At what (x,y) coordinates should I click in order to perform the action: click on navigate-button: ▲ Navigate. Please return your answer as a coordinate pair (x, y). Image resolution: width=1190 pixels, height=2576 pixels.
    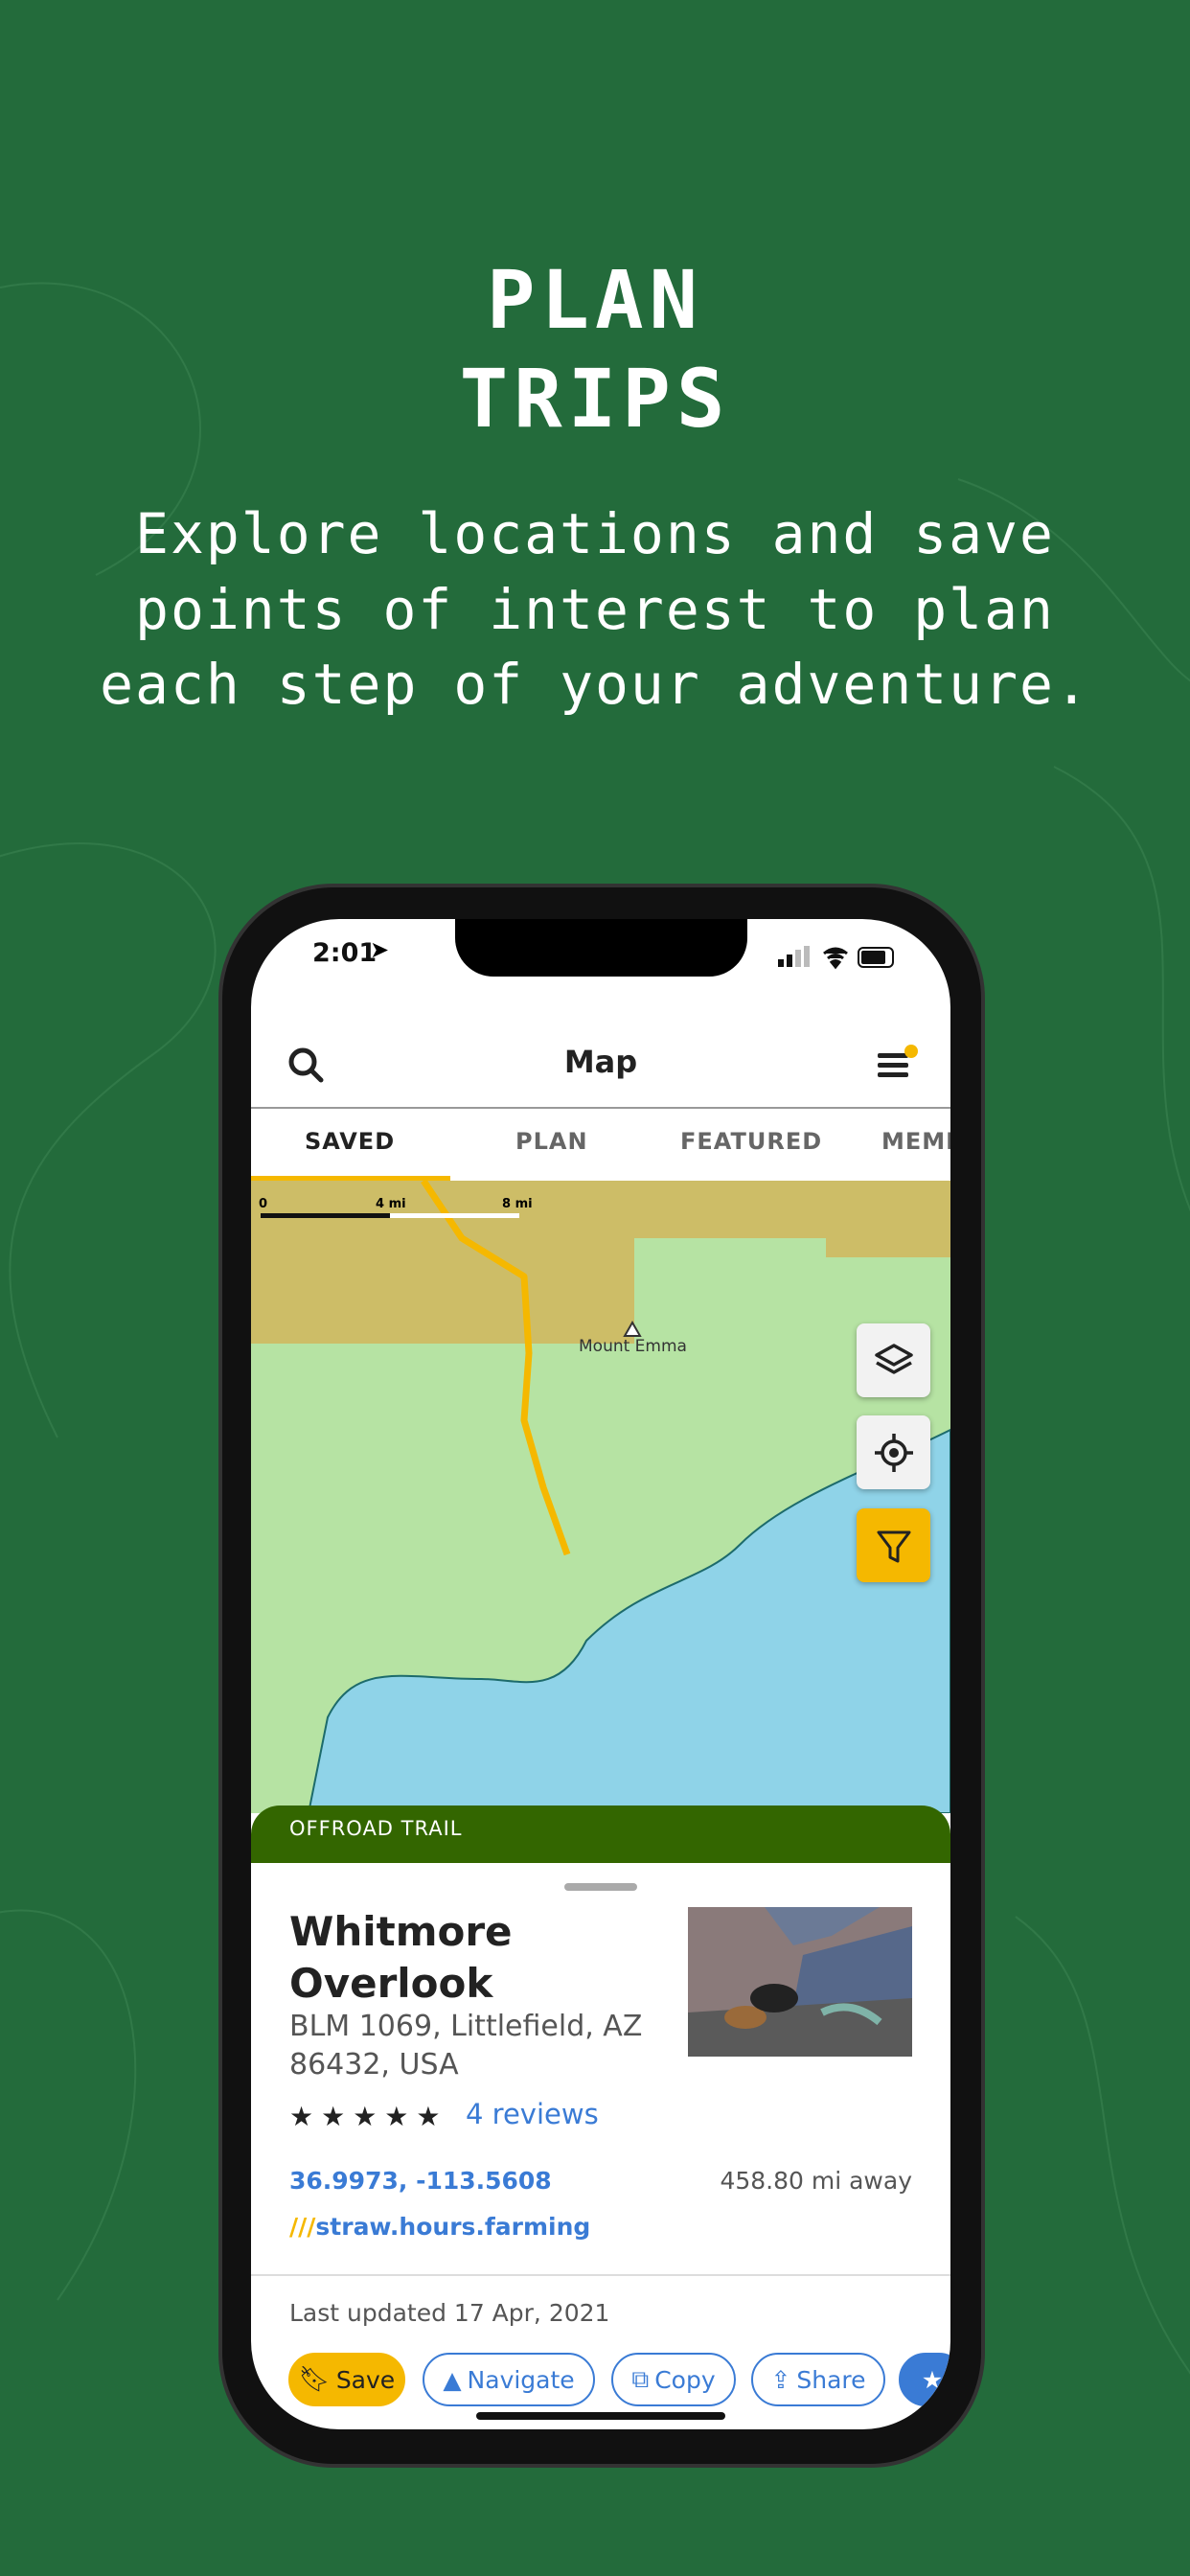
    Looking at the image, I should click on (509, 2379).